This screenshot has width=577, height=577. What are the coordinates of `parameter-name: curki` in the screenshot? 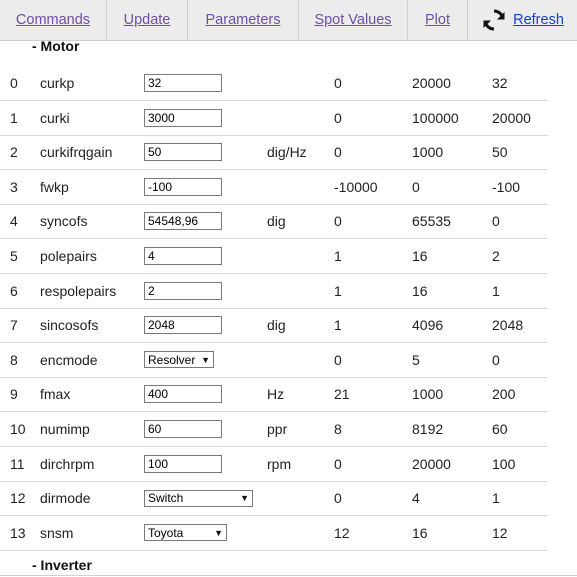 It's located at (55, 117).